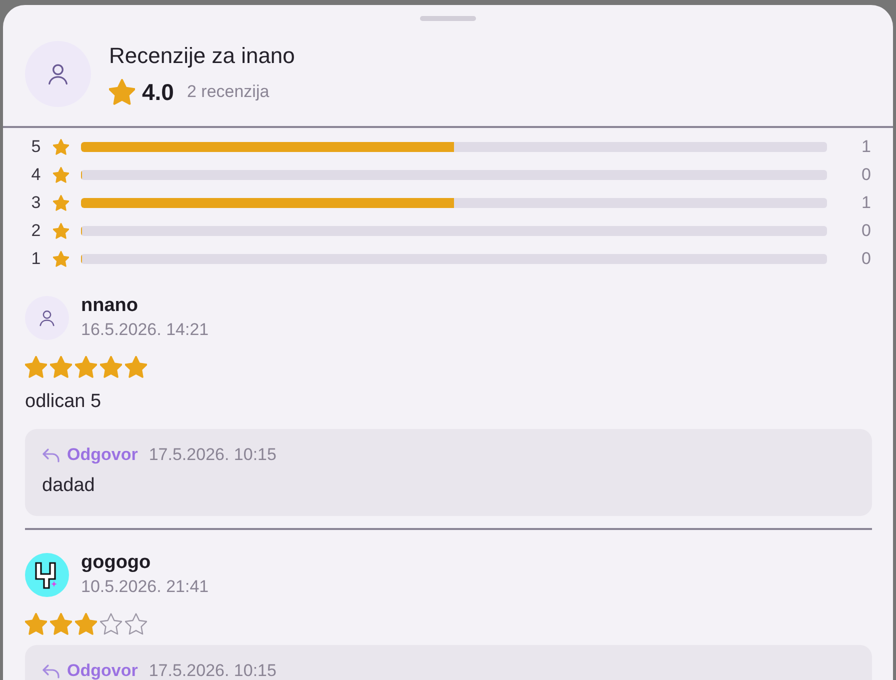 Image resolution: width=896 pixels, height=680 pixels. I want to click on average-rating: 4.0, so click(158, 92).